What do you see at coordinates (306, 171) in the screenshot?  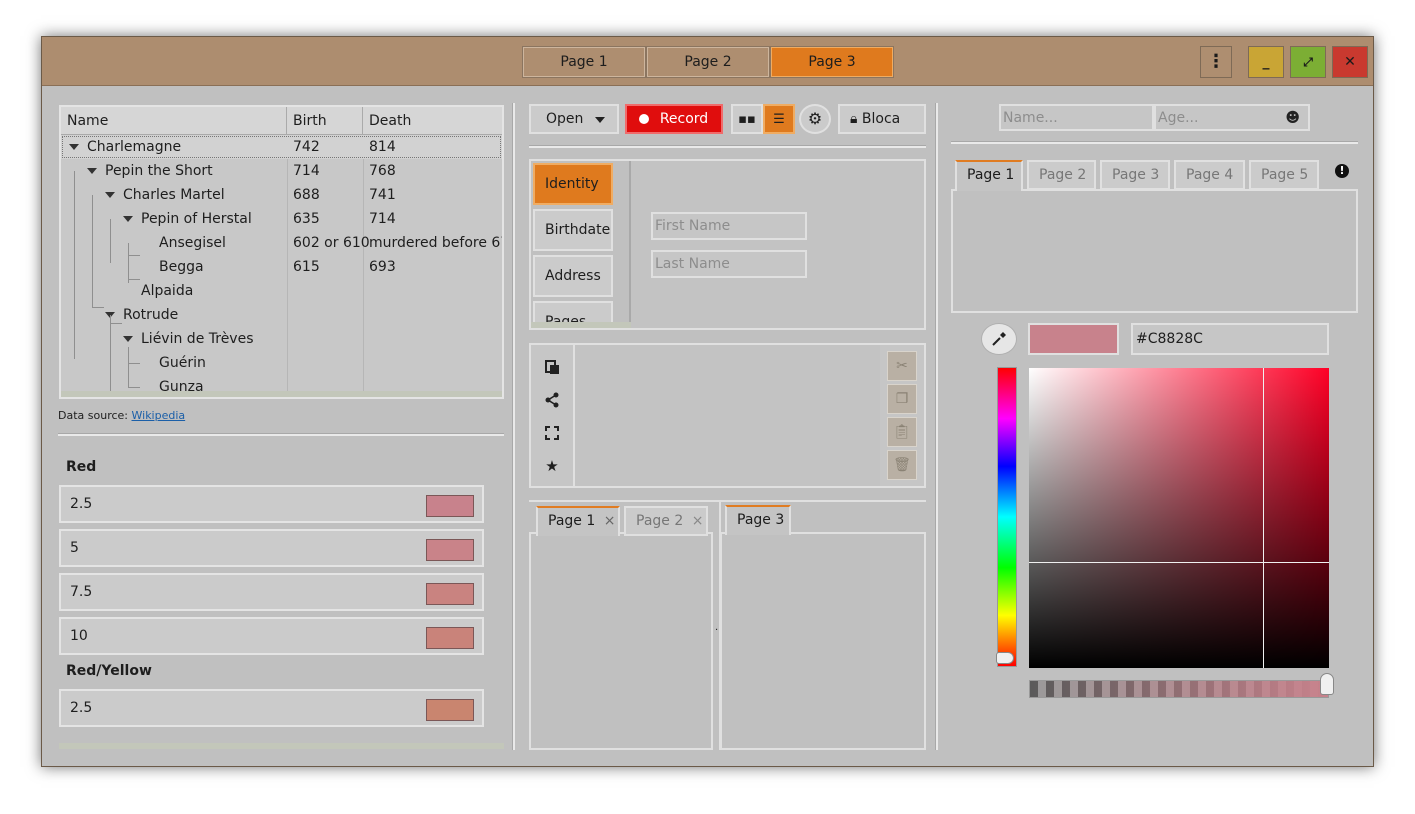 I see `tree-birth-cell: 714` at bounding box center [306, 171].